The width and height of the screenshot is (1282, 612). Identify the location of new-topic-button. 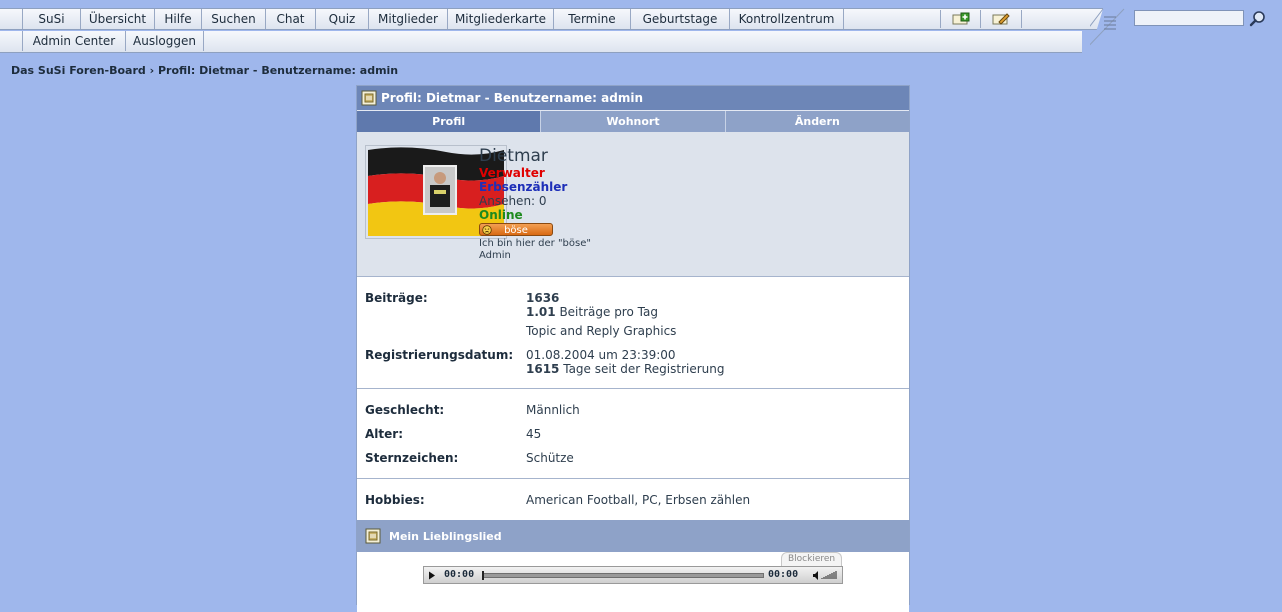
(960, 19).